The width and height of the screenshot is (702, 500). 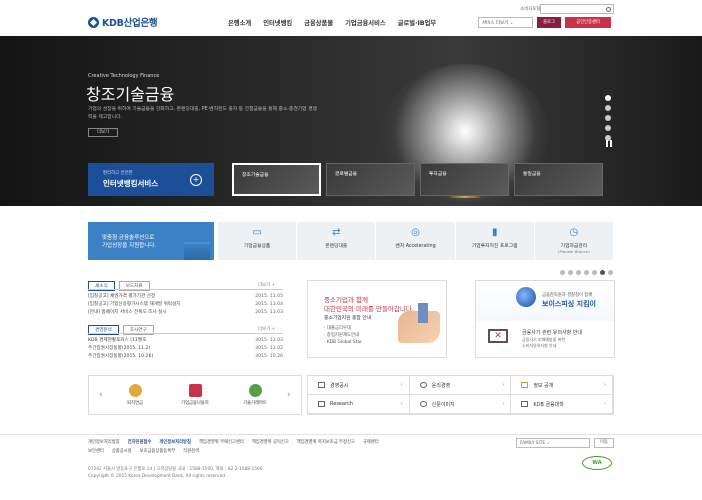 I want to click on quick-item-cash-management: ◷ 기업자금관리 (Pioneer Branch), so click(x=575, y=241).